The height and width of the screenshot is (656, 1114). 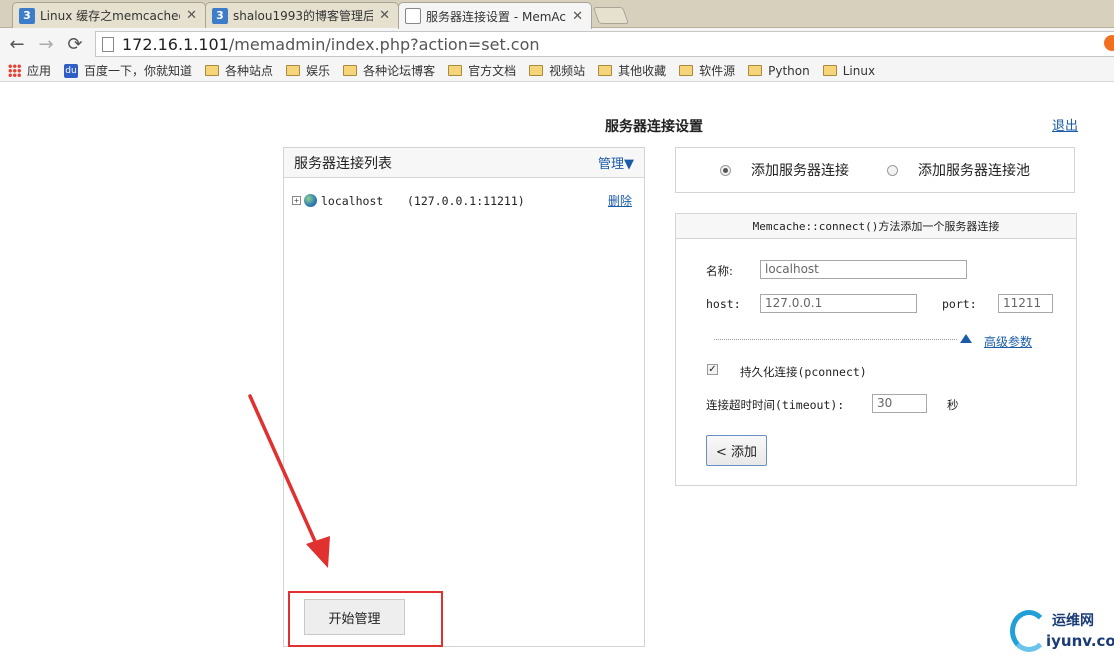 What do you see at coordinates (384, 44) in the screenshot?
I see `url-path: /memadmin/index.php?action=set.con` at bounding box center [384, 44].